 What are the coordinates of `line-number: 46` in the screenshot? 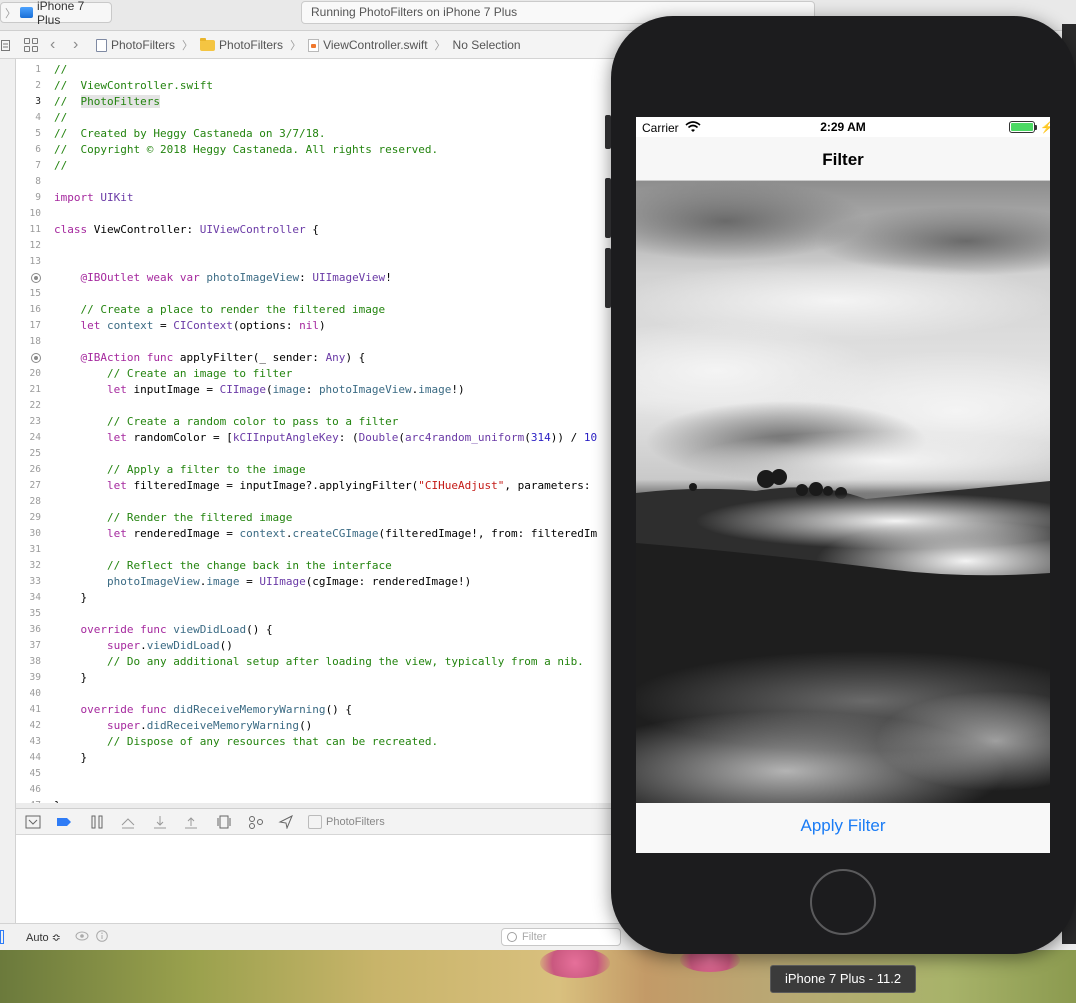 It's located at (28, 790).